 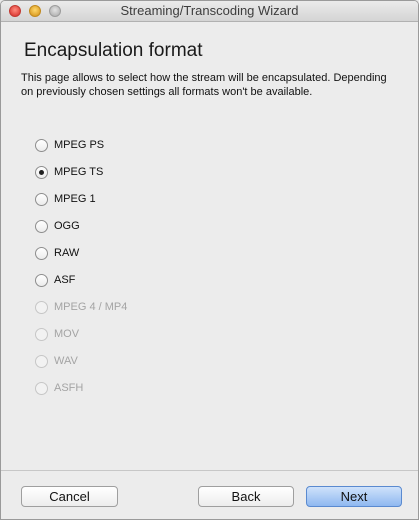 I want to click on format-option-wav: WAV, so click(x=110, y=363).